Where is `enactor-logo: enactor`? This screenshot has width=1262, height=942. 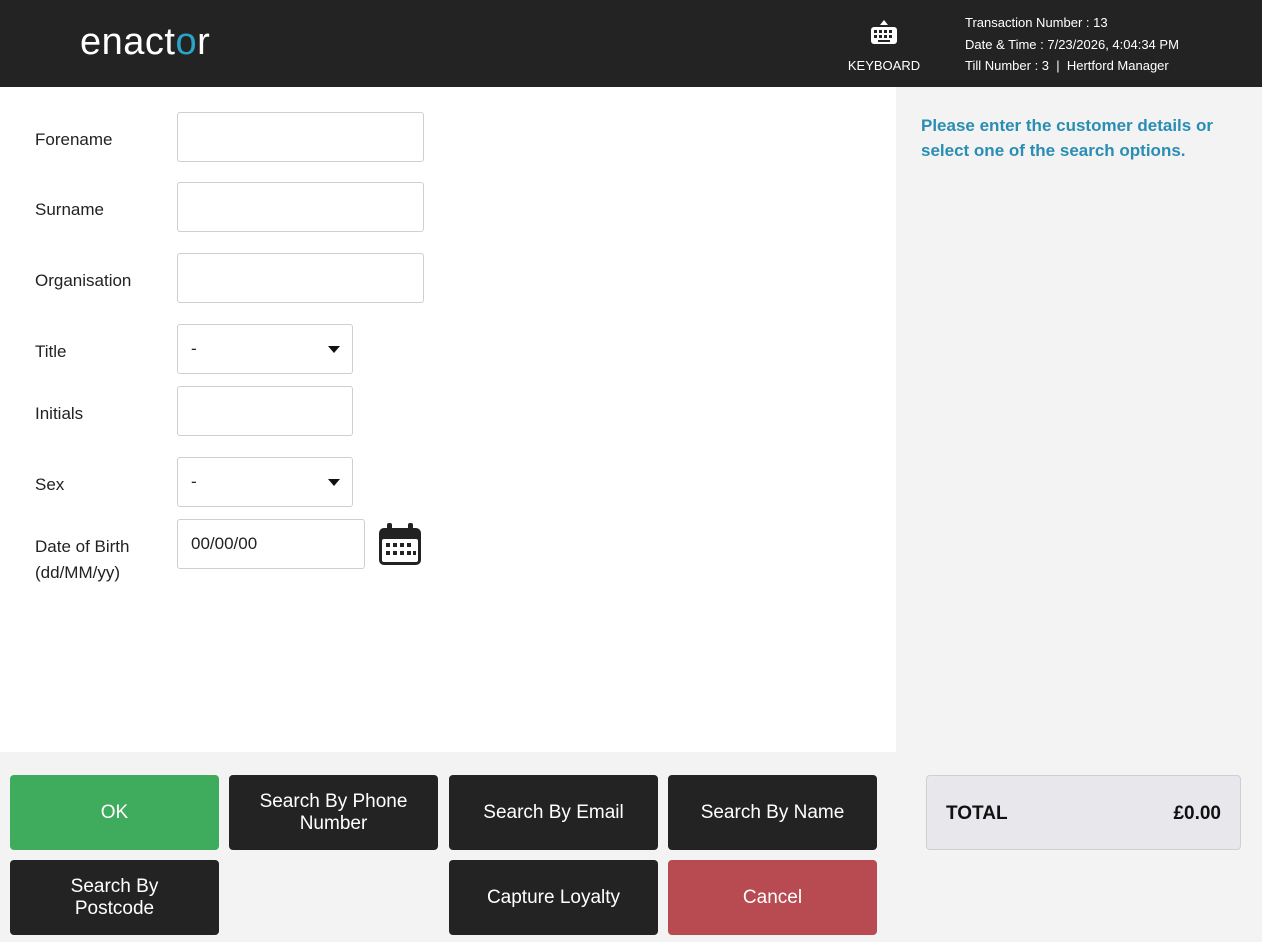
enactor-logo: enactor is located at coordinates (145, 42).